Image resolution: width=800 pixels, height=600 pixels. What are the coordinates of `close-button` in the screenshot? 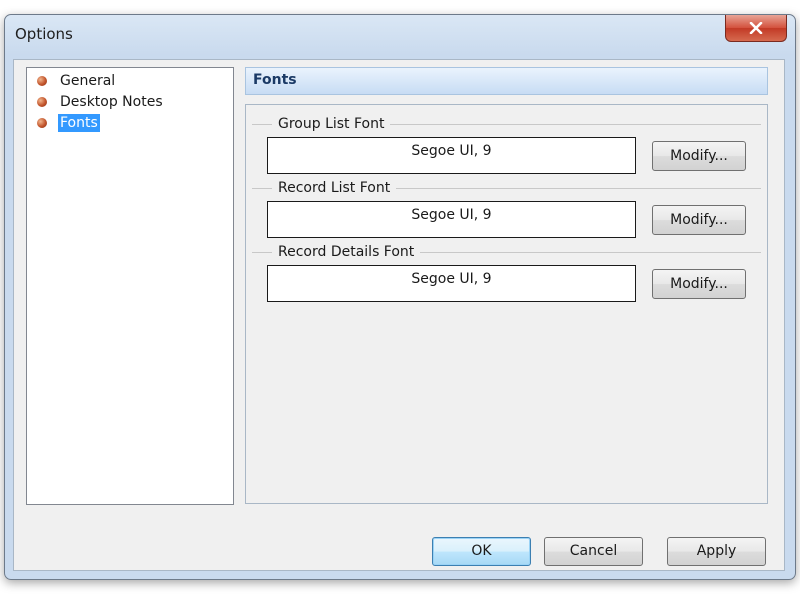 It's located at (756, 28).